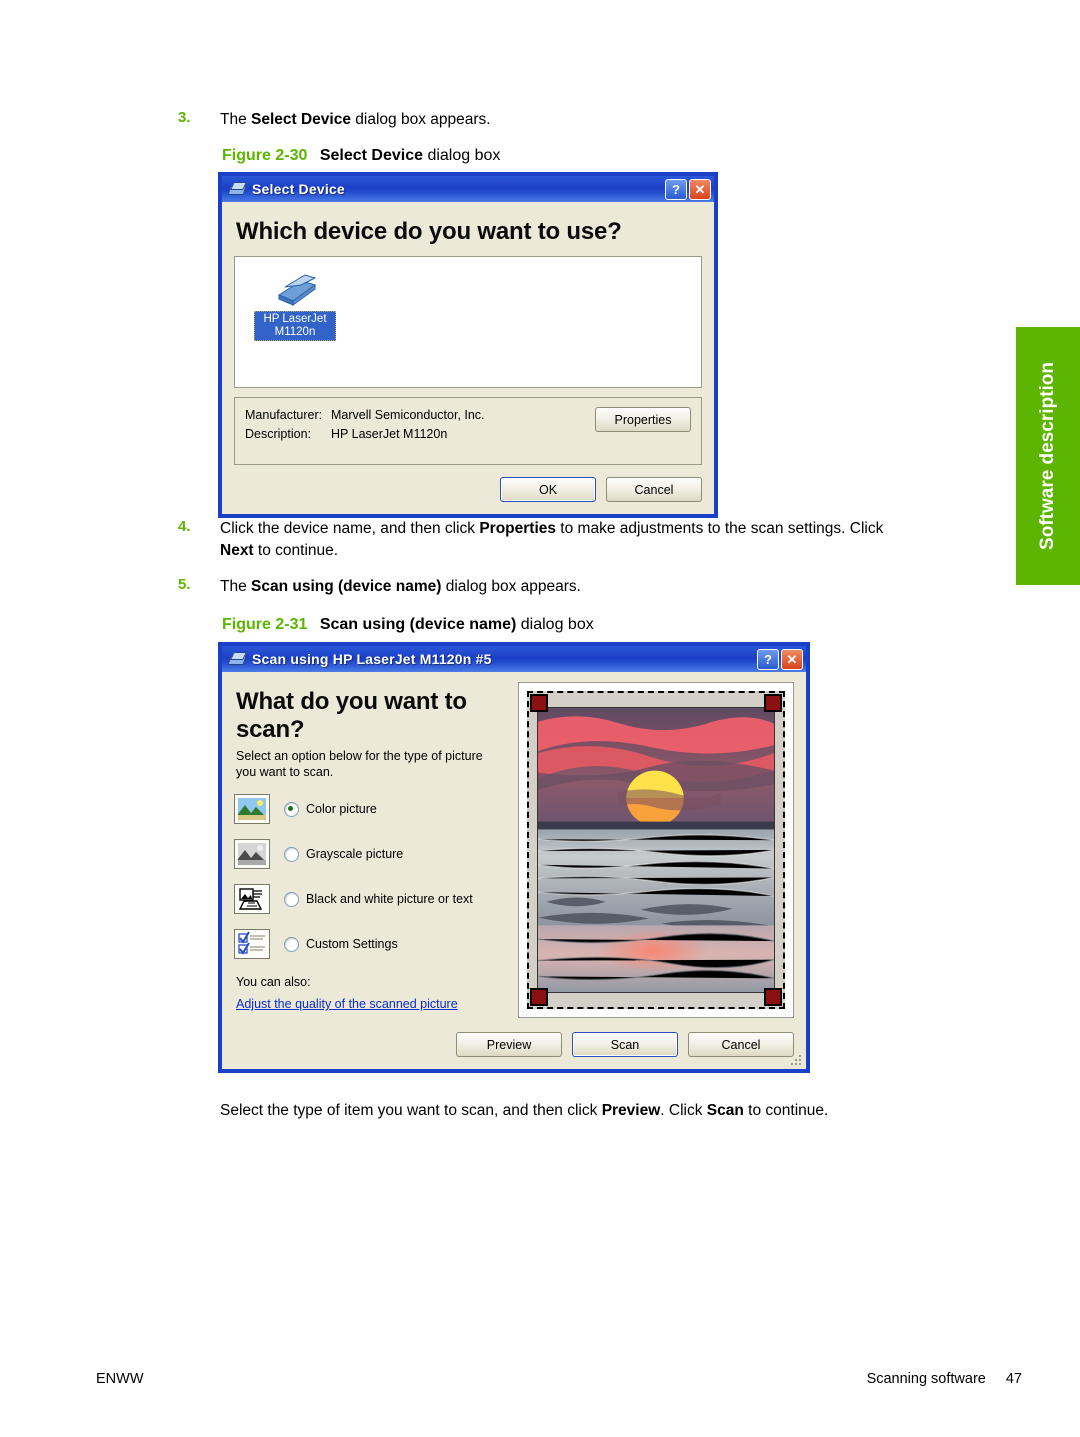  What do you see at coordinates (350, 528) in the screenshot?
I see `step-4-line1-before: Click the device name, and then click` at bounding box center [350, 528].